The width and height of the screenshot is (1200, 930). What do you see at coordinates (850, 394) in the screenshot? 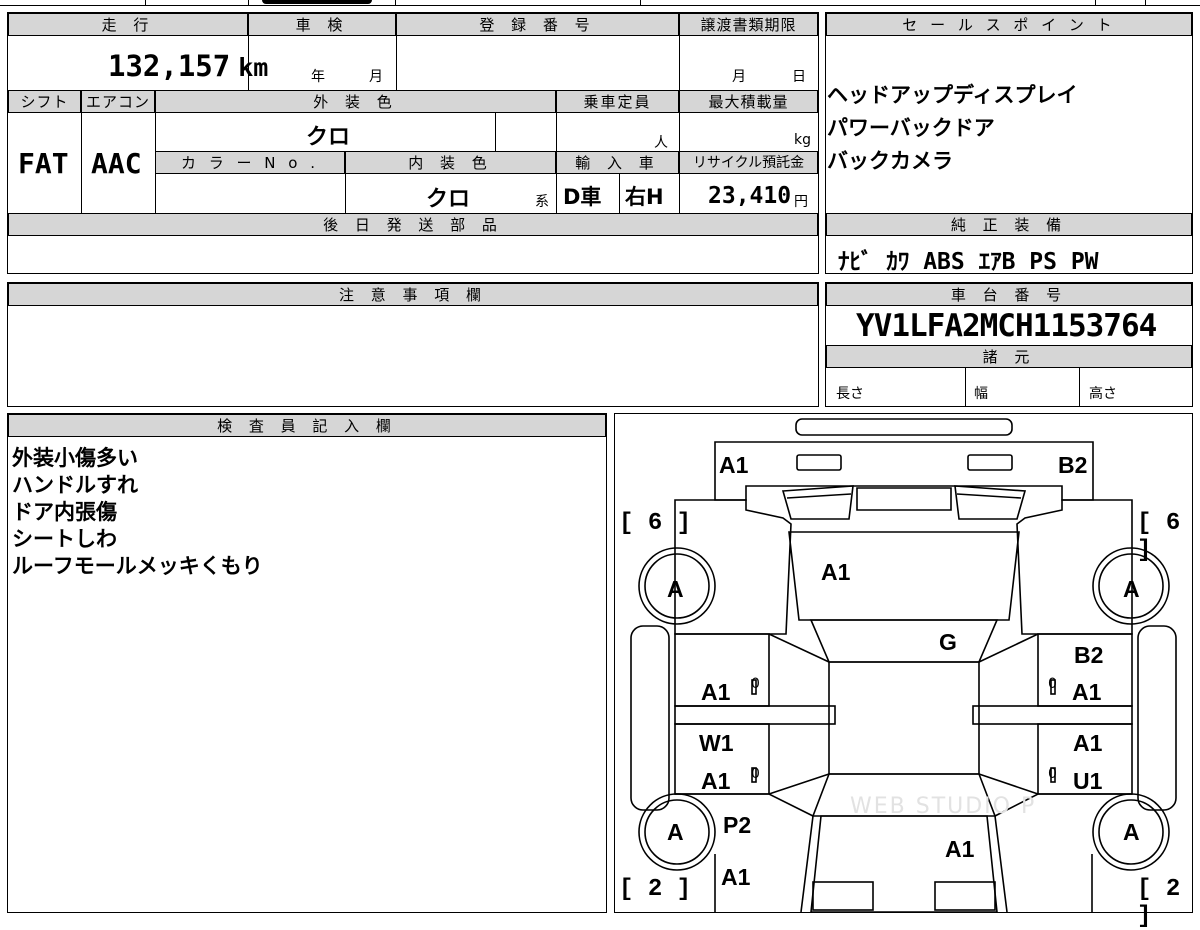
I see `spec-length: 長さ` at bounding box center [850, 394].